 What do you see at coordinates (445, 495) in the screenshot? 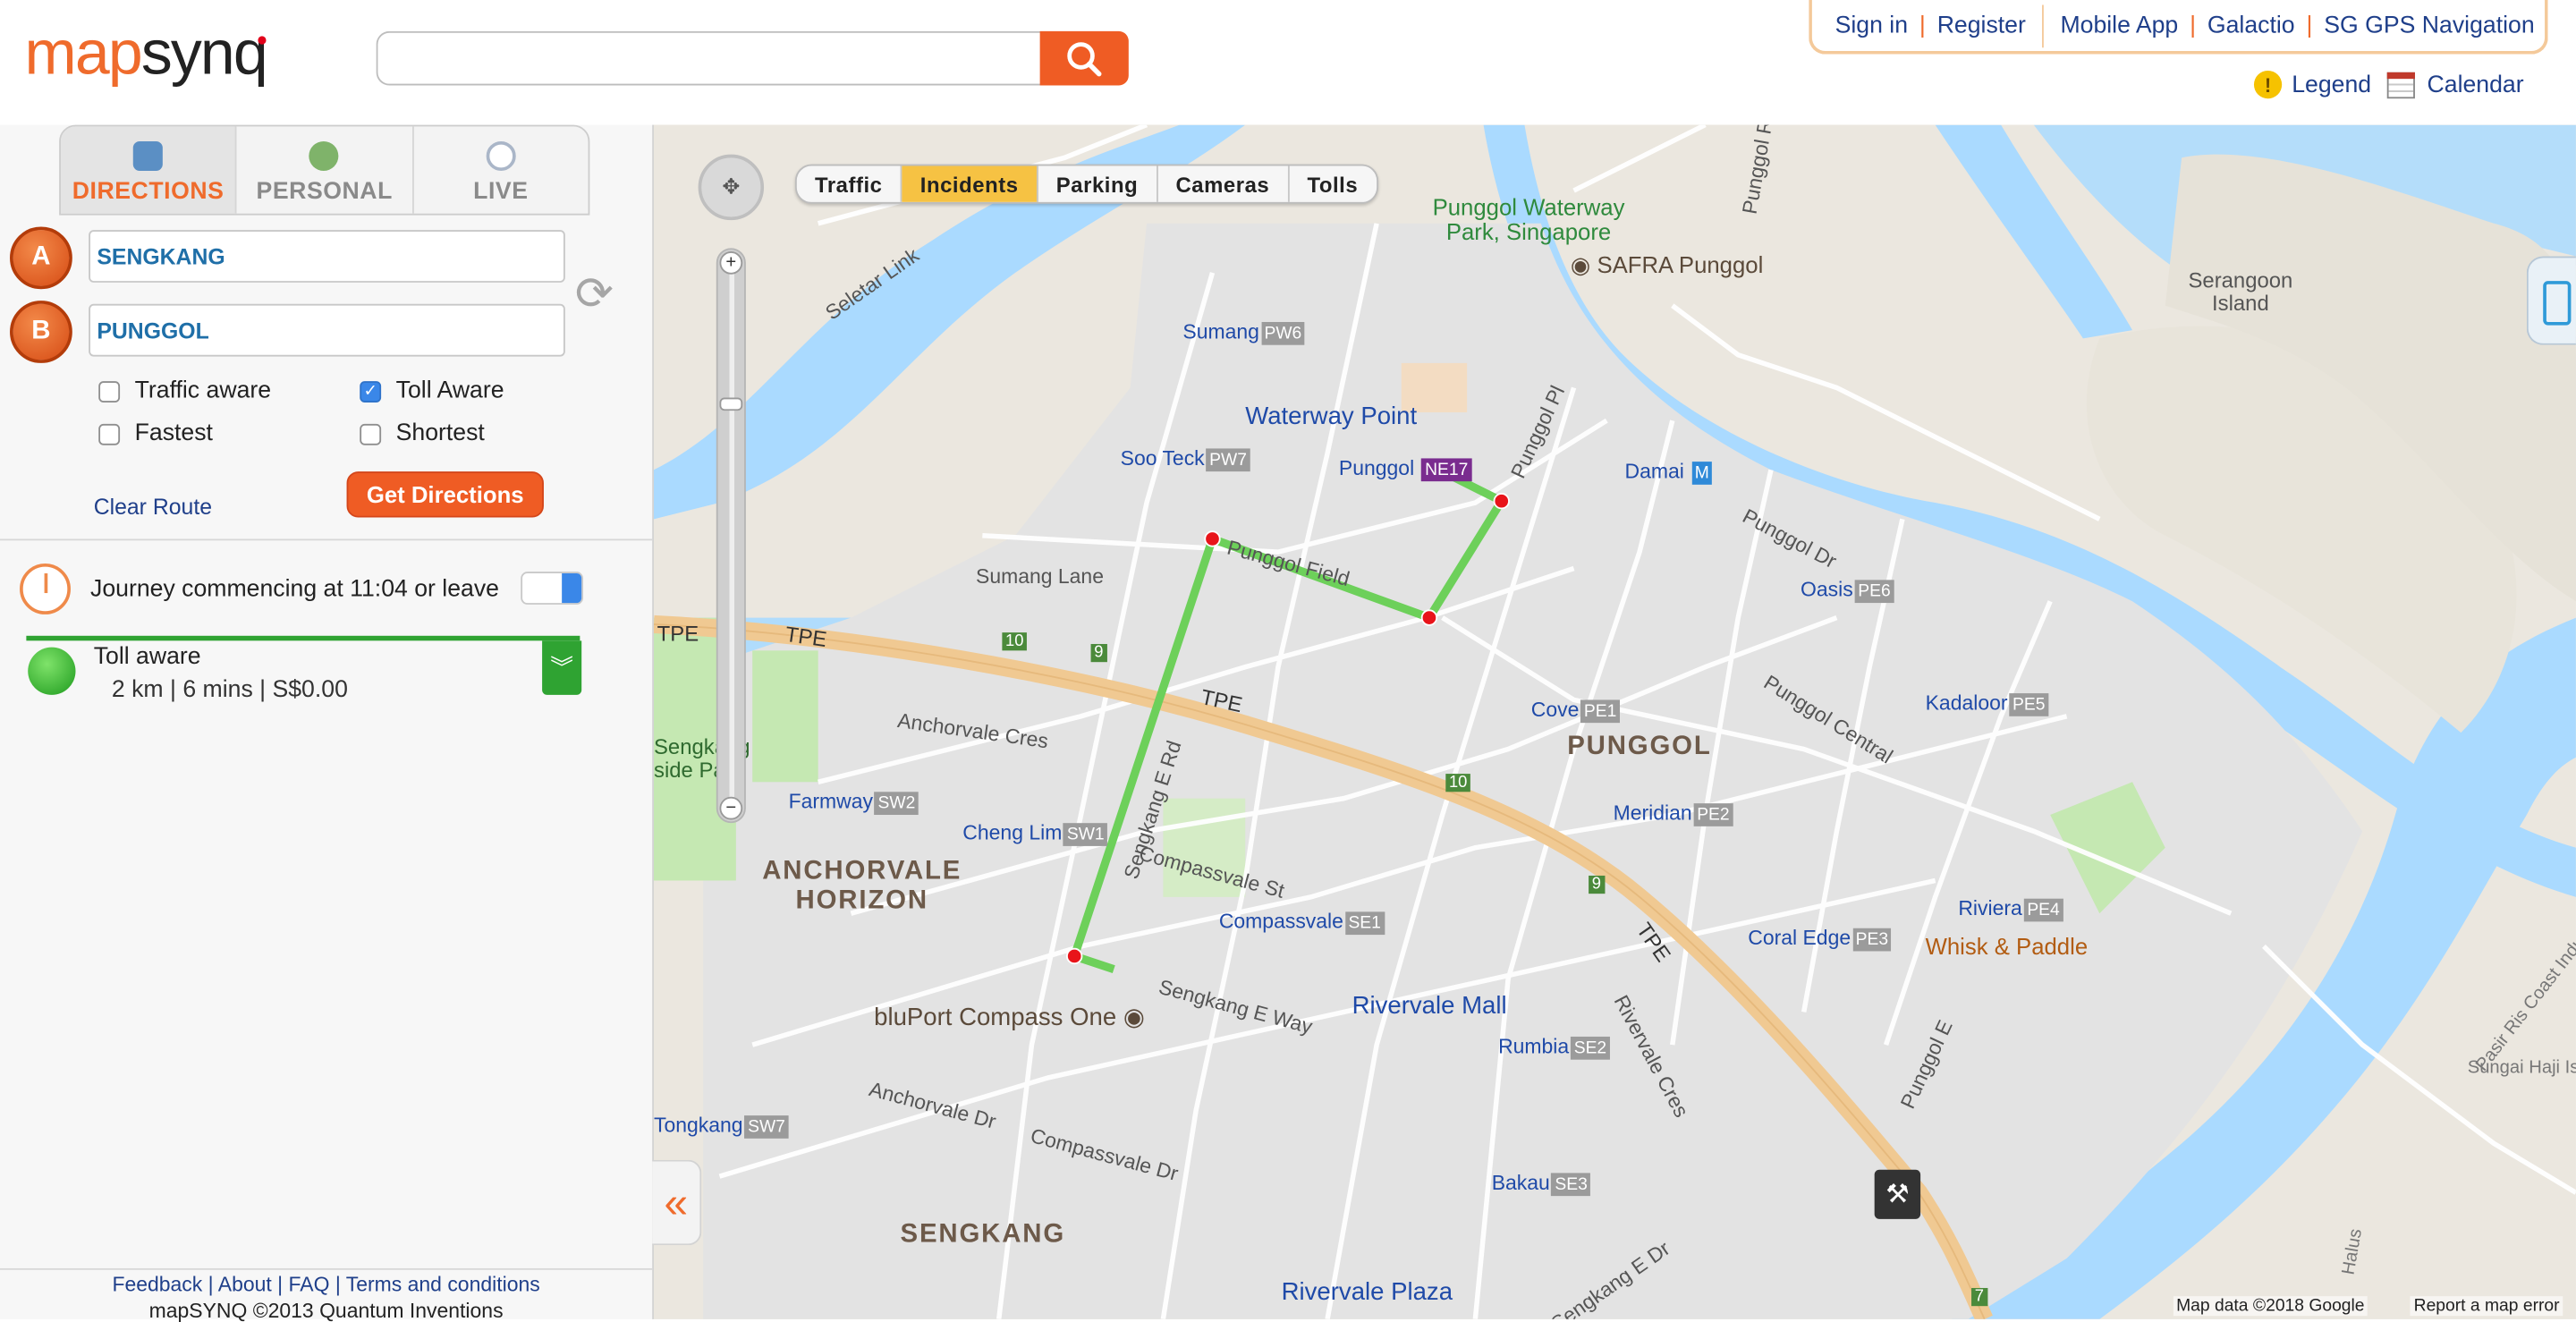
I see `get-directions-button: Get Directions` at bounding box center [445, 495].